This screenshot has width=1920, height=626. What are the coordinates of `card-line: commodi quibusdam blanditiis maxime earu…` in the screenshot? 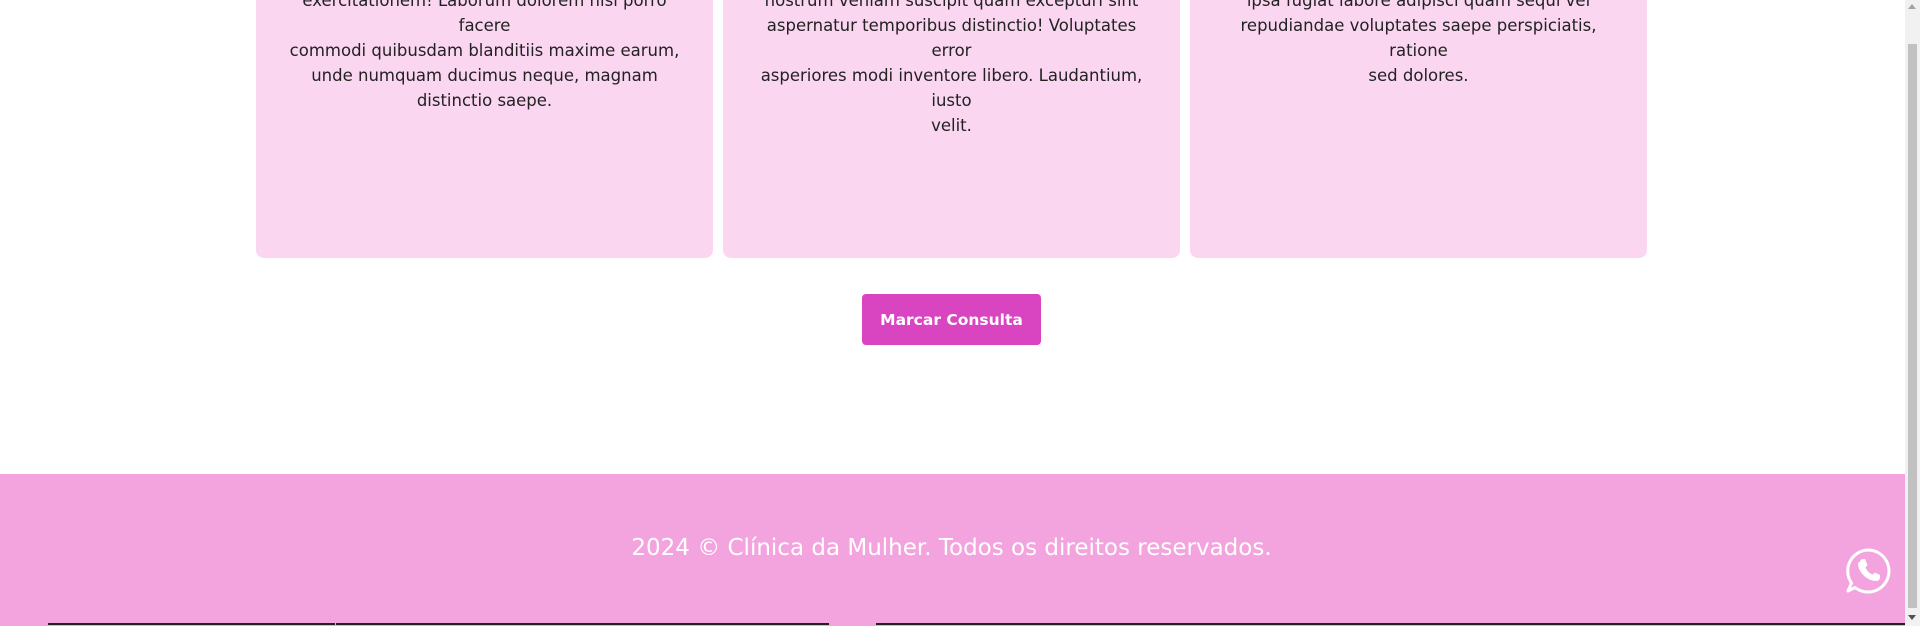 It's located at (484, 50).